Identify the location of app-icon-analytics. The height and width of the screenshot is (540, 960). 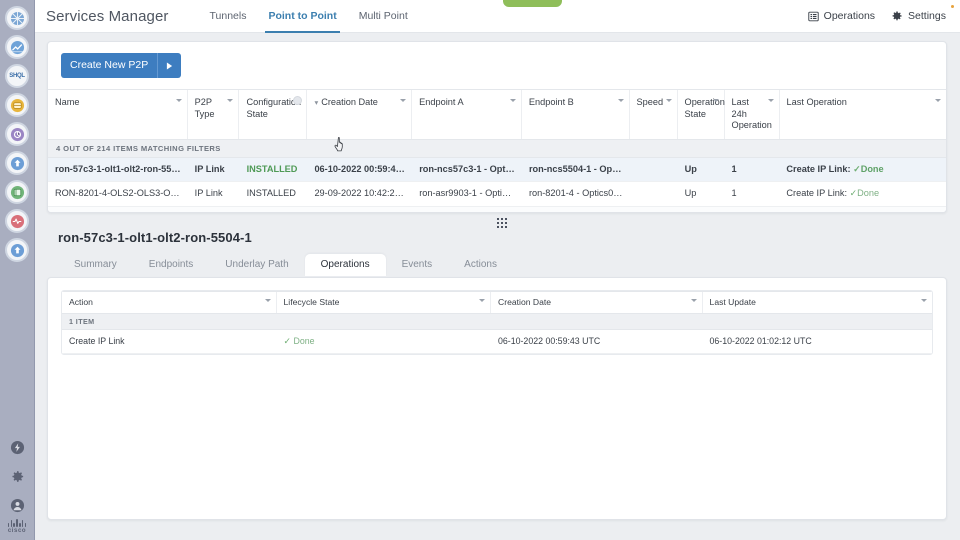
(17, 47).